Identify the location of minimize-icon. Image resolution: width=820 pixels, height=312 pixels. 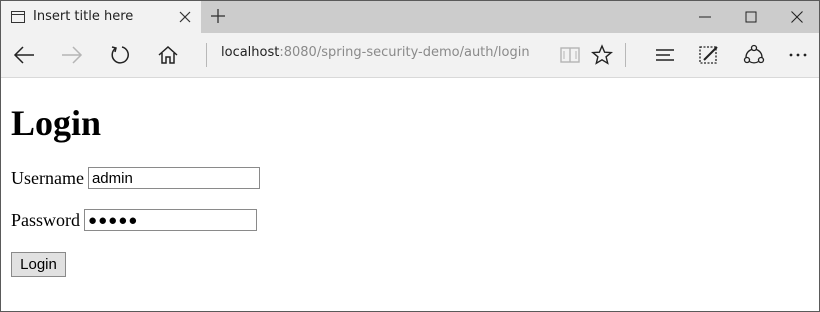
(705, 17).